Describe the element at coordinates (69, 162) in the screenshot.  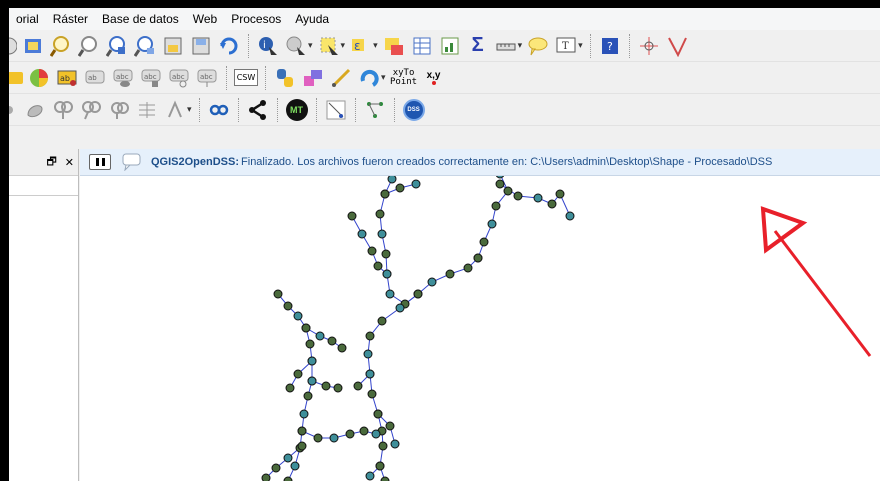
I see `close-panel-icon: ✕` at that location.